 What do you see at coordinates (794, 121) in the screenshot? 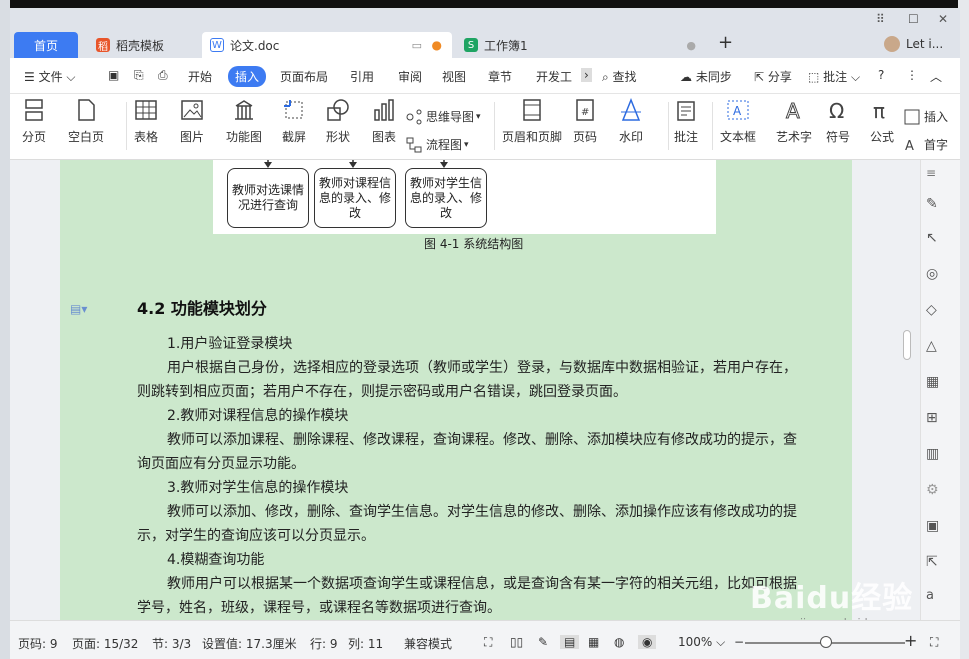
I see `art-text-button: A 艺术字` at bounding box center [794, 121].